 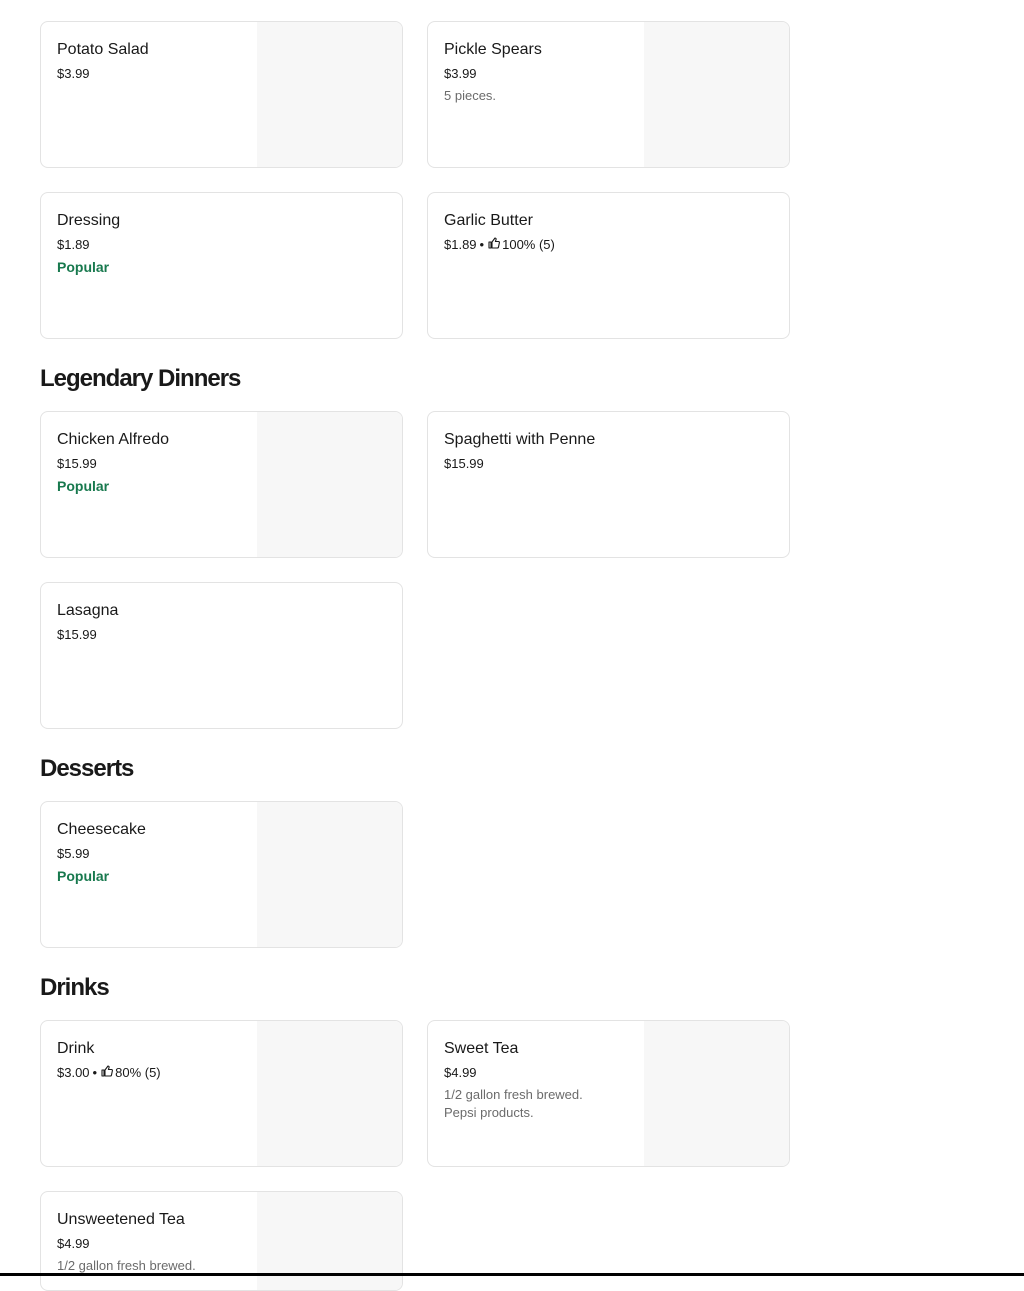 What do you see at coordinates (88, 610) in the screenshot?
I see `item-name: Lasagna` at bounding box center [88, 610].